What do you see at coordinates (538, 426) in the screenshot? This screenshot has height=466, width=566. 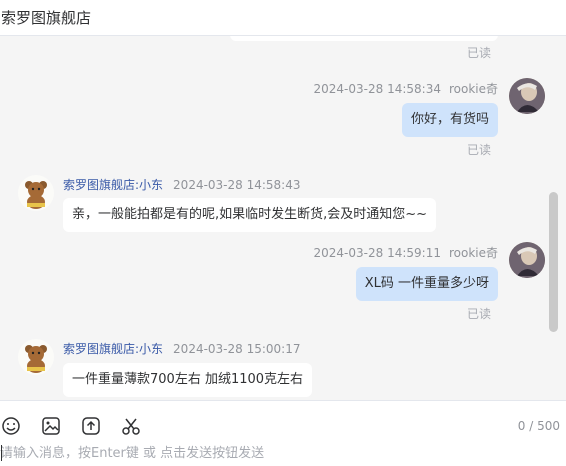 I see `char-counter: 0 / 500` at bounding box center [538, 426].